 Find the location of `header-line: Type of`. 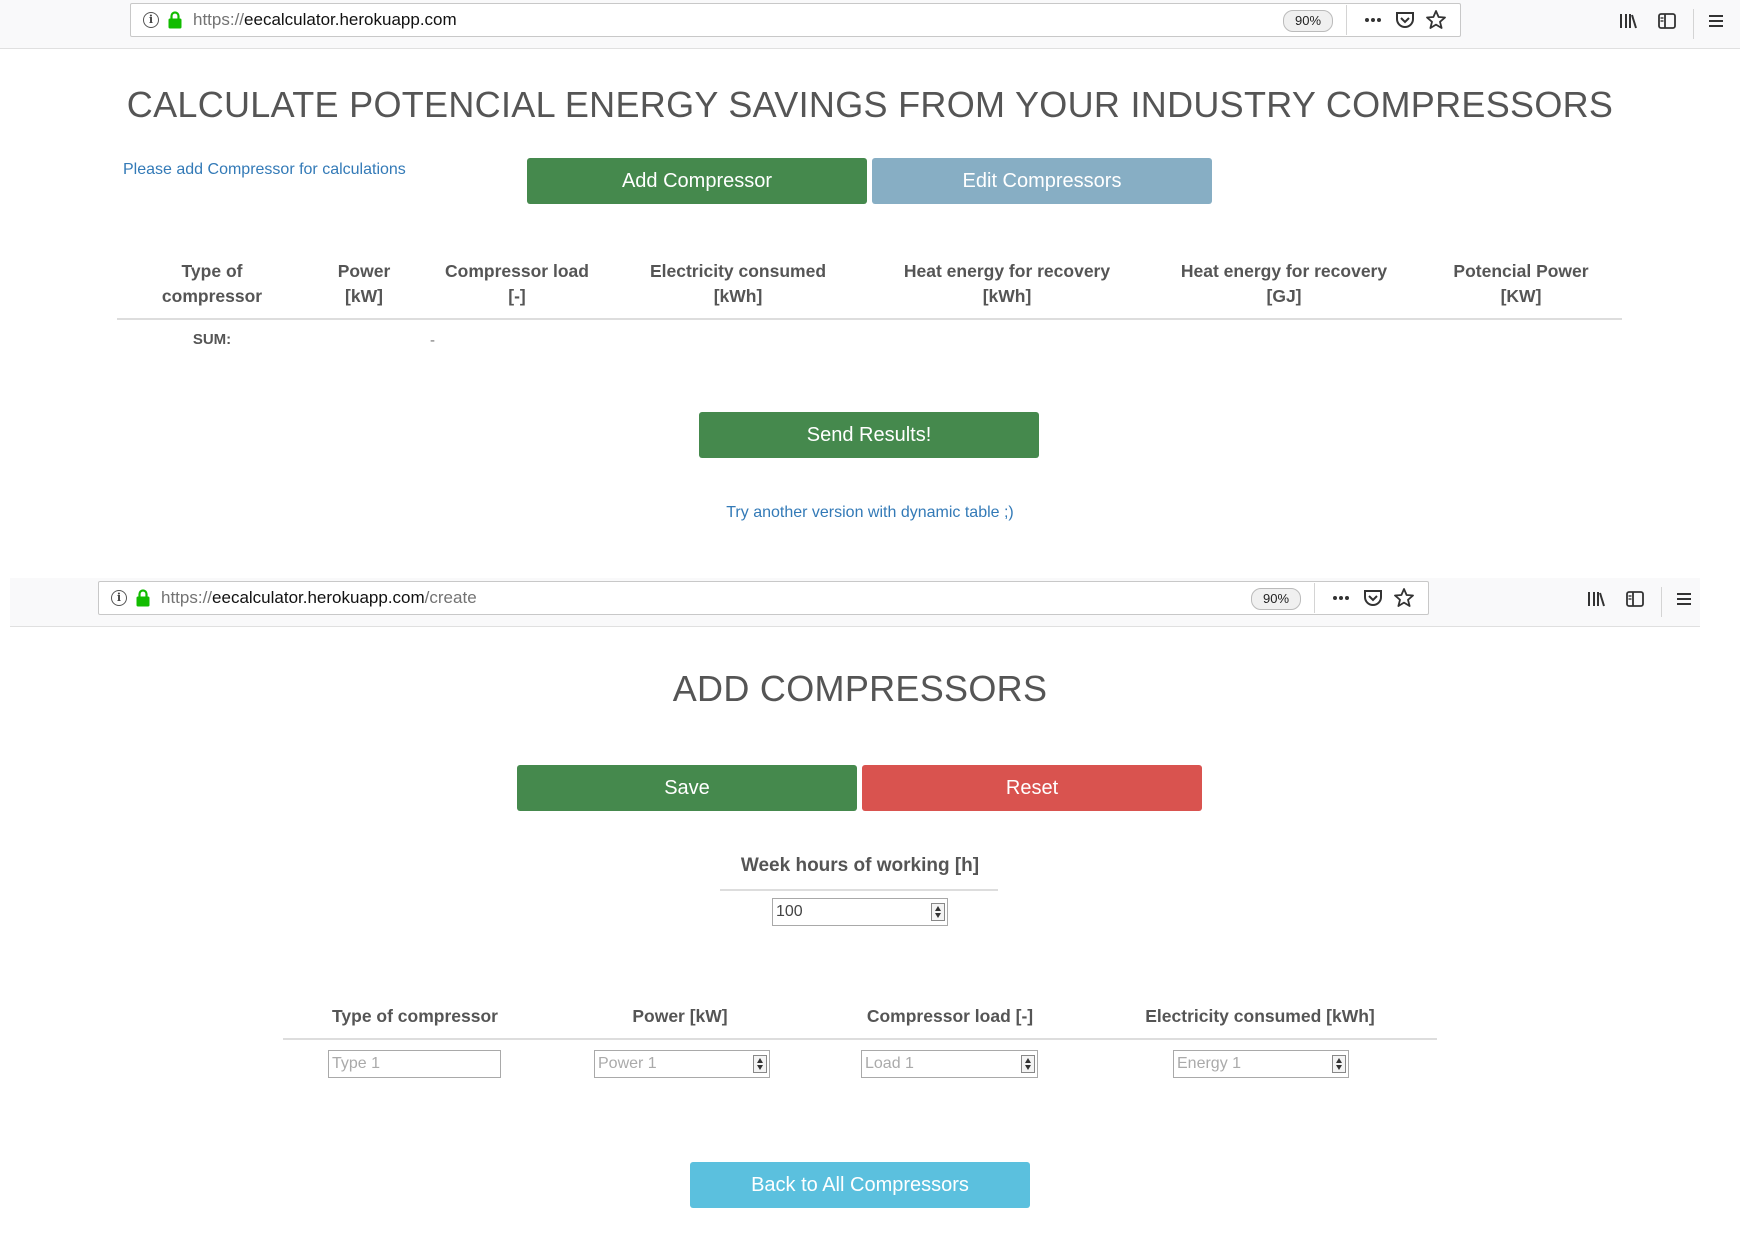

header-line: Type of is located at coordinates (212, 271).